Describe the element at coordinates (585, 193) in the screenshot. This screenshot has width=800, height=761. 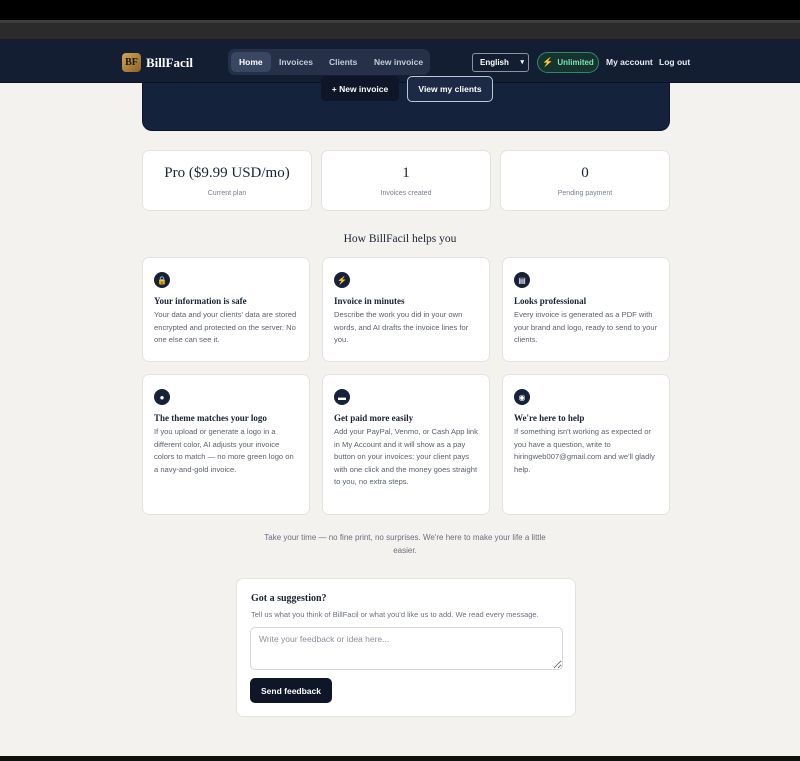
I see `stat-label: Pending payment` at that location.